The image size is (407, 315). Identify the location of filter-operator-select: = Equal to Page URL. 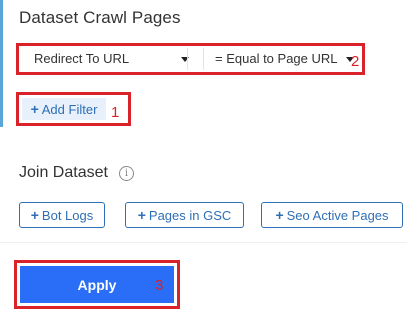
(289, 59).